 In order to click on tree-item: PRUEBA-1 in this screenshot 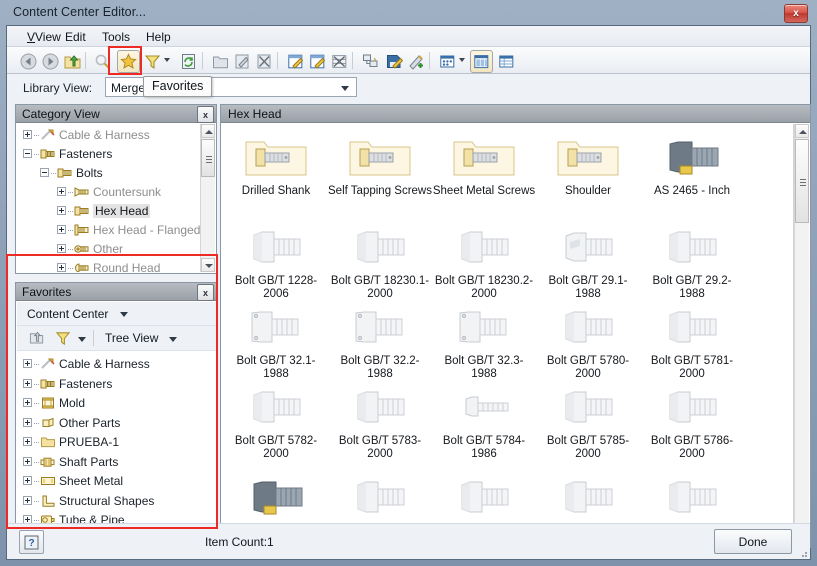, I will do `click(116, 442)`.